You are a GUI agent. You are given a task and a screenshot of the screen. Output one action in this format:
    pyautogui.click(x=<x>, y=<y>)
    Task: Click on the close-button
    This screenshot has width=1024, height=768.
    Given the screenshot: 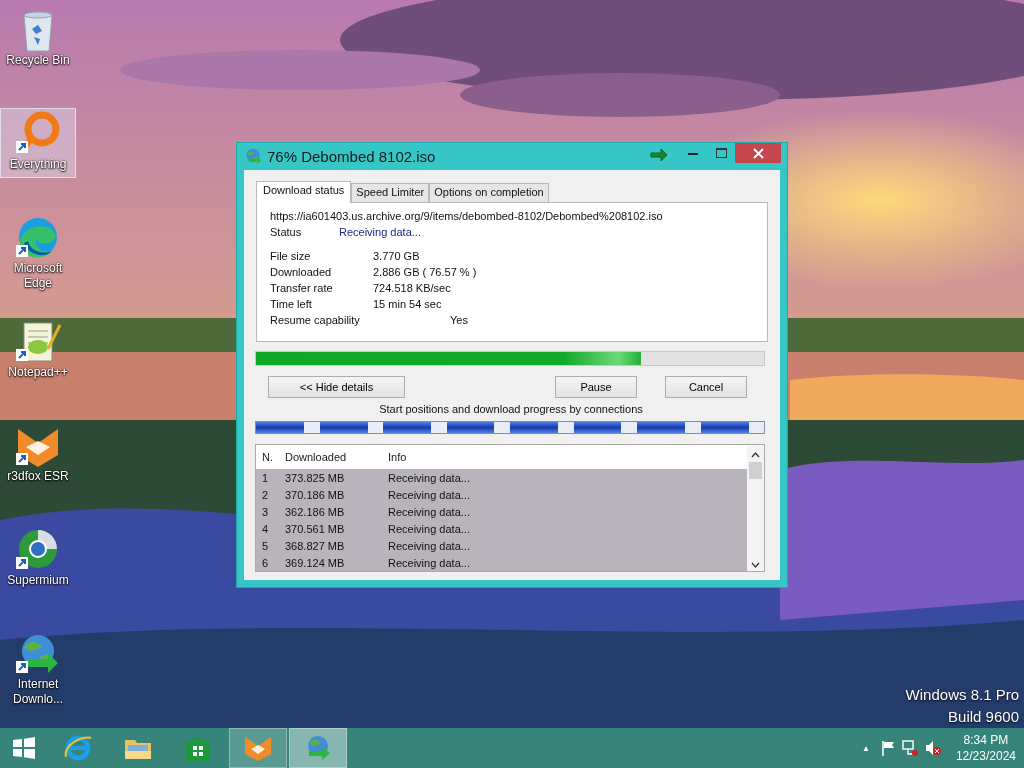 What is the action you would take?
    pyautogui.click(x=758, y=153)
    